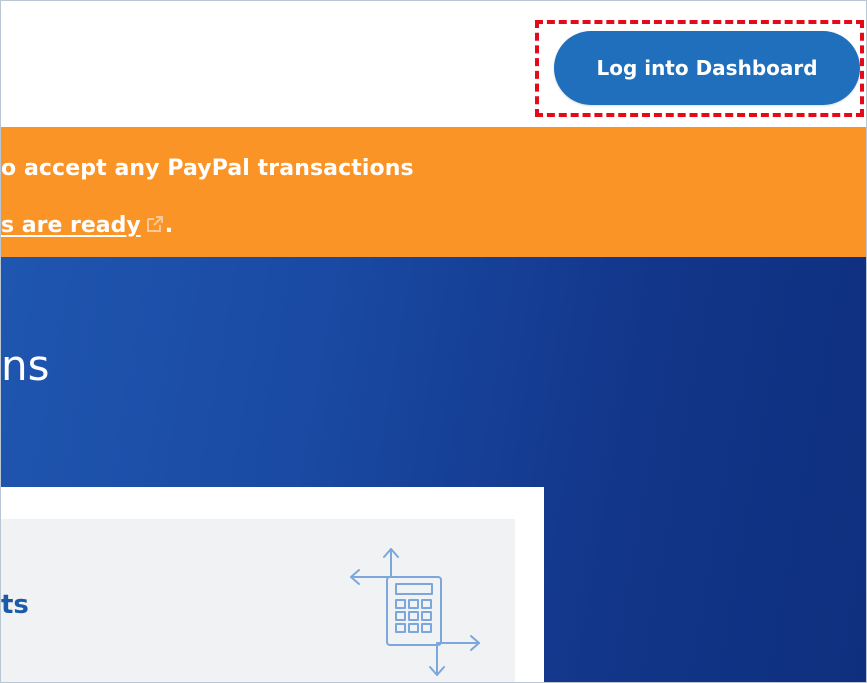 Image resolution: width=867 pixels, height=683 pixels. I want to click on banner-link: s are ready, so click(71, 225).